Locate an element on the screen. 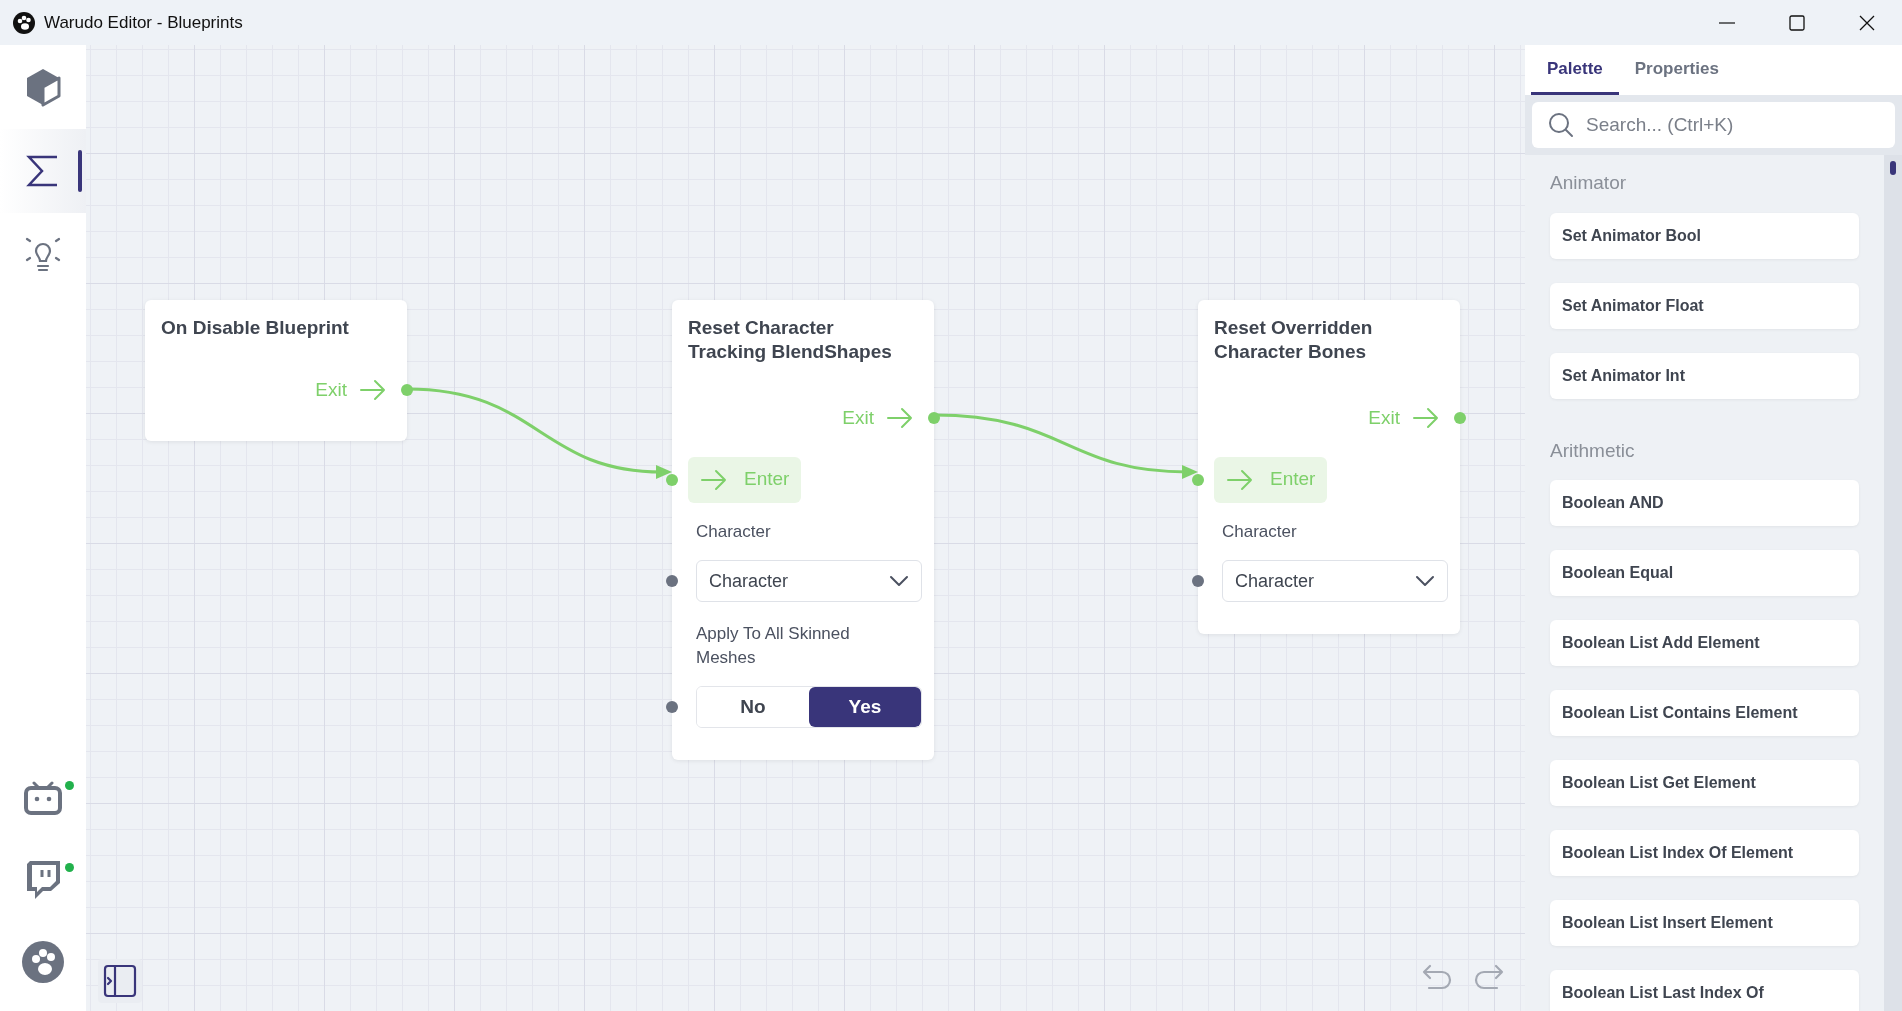 This screenshot has height=1011, width=1902. palette-item: Boolean List Add Element is located at coordinates (1704, 643).